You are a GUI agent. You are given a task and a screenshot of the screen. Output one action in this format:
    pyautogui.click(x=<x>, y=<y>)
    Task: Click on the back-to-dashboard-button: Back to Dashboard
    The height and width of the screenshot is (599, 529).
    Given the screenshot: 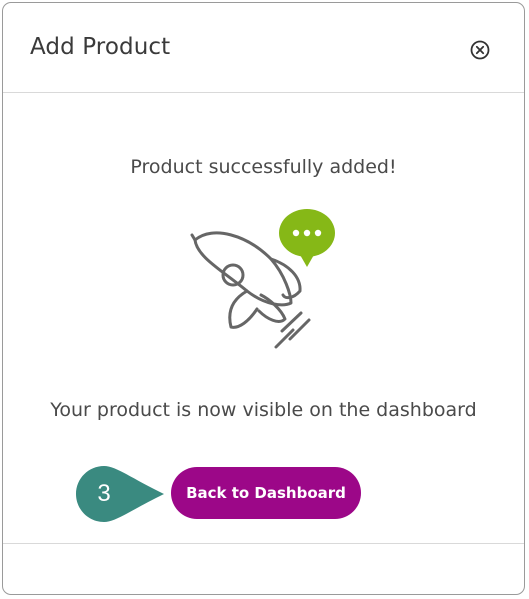 What is the action you would take?
    pyautogui.click(x=266, y=493)
    